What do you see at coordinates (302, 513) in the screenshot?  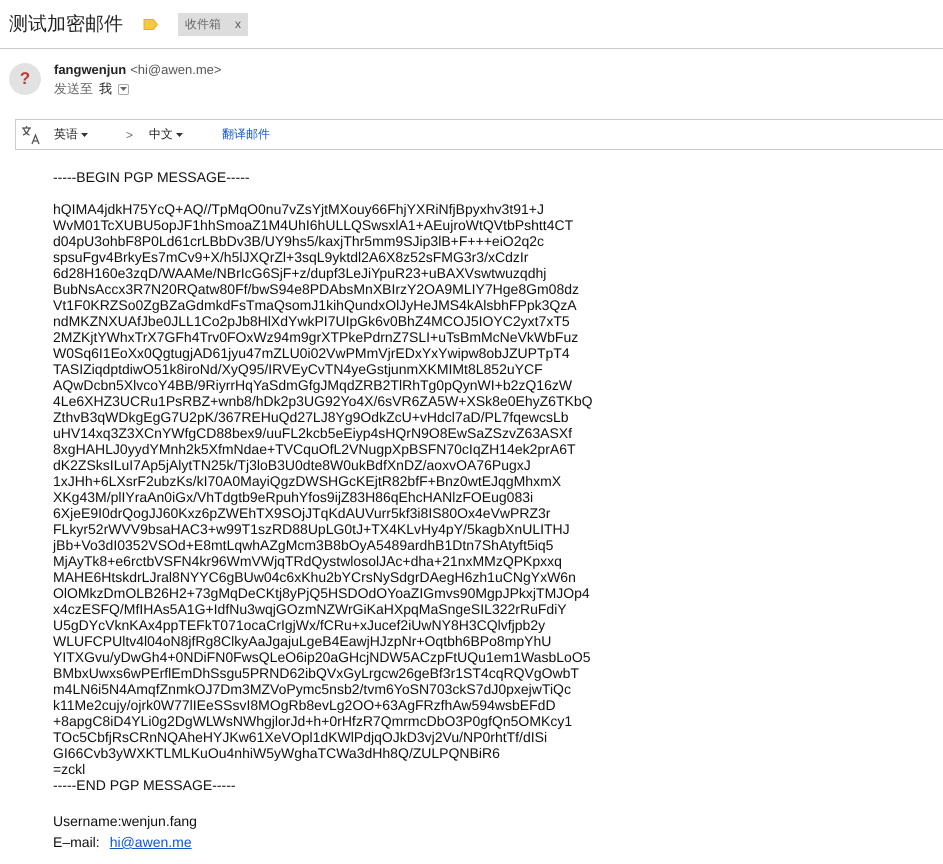 I see `pgp-text-line: 6XjeE9I0drQogJJ60Kxz6pZWEhTX9SOjJTqKdAUVurr5kf3i8IS80Ox4eVwPRZ3r` at bounding box center [302, 513].